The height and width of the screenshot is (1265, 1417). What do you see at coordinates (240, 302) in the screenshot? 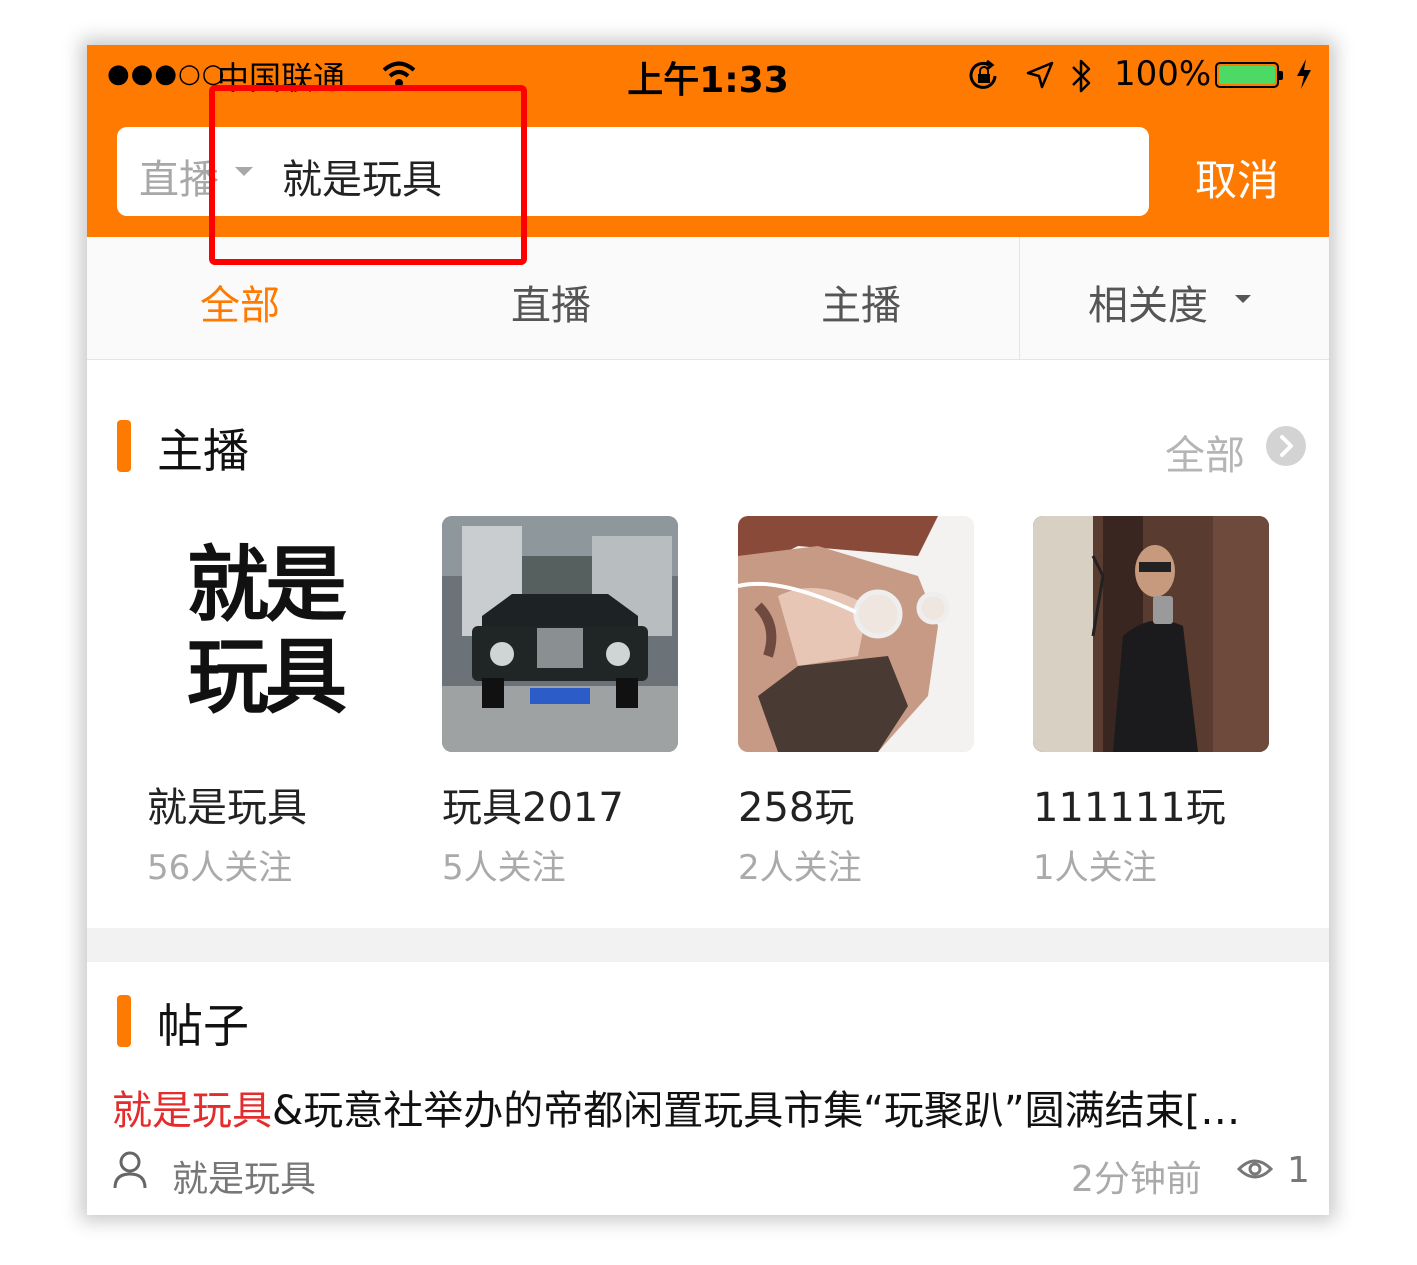
I see `tab-all: 全部` at bounding box center [240, 302].